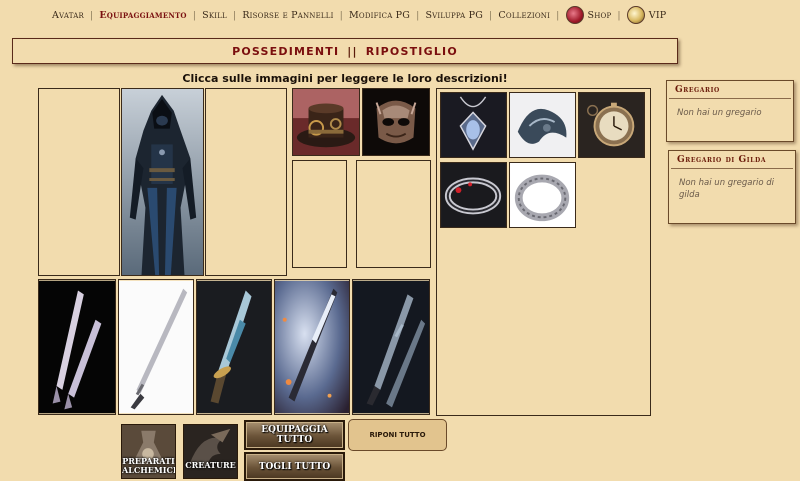 Image resolution: width=800 pixels, height=481 pixels. I want to click on pocket-watch-image, so click(611, 125).